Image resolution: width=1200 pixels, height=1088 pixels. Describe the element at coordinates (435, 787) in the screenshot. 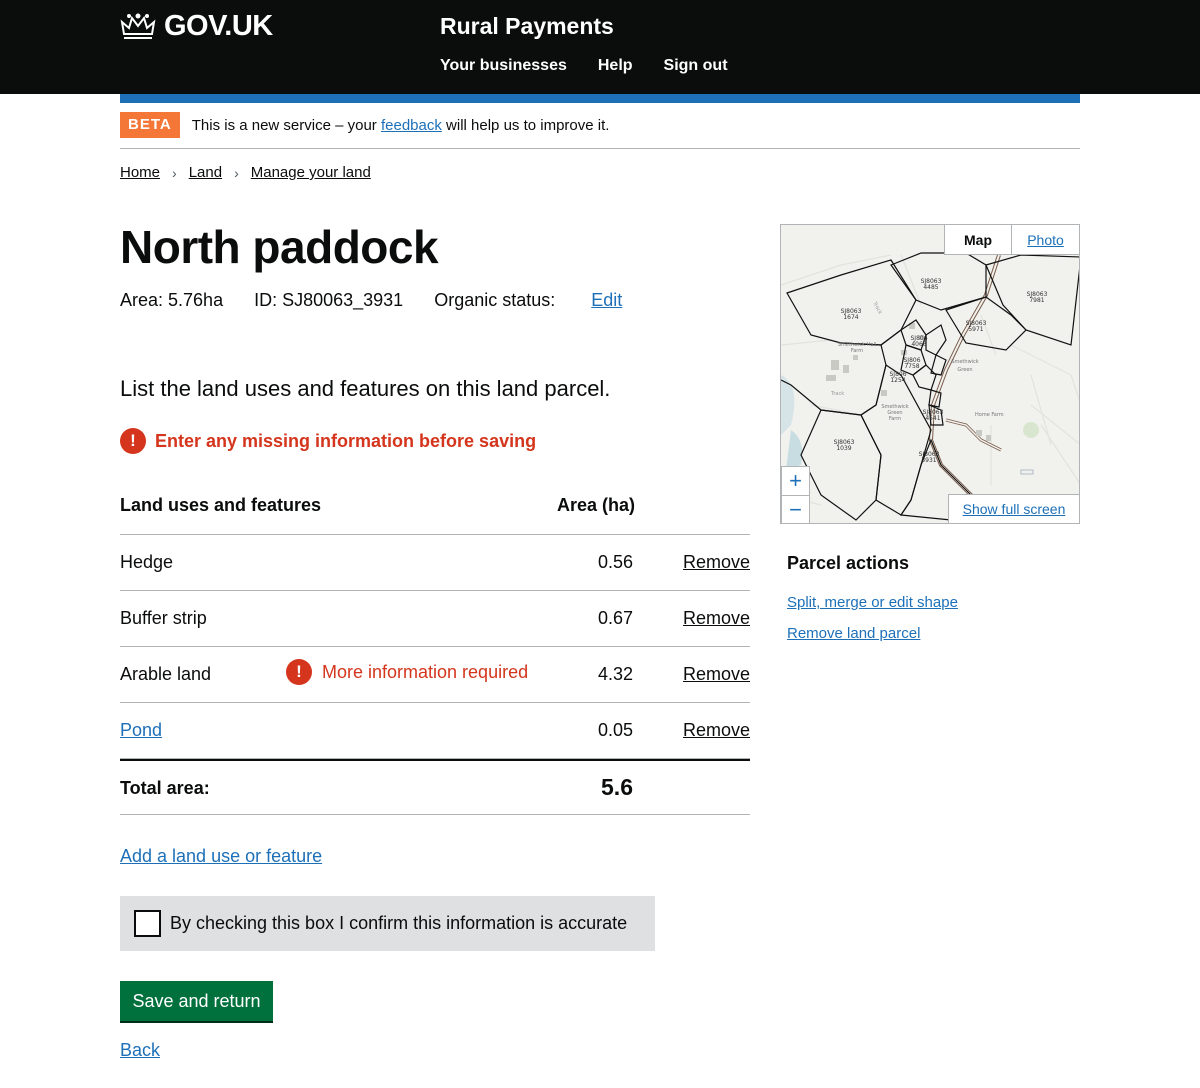

I see `total-row: Total area: 5.6` at that location.